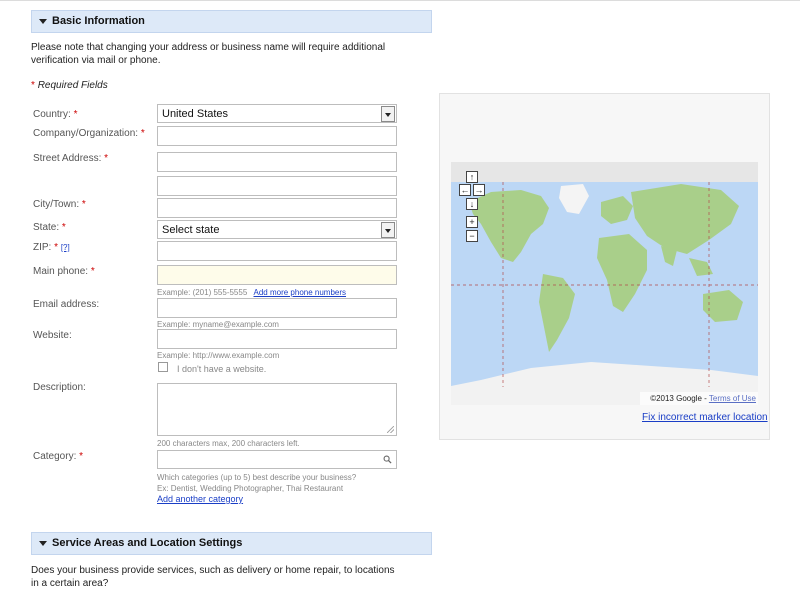 This screenshot has height=600, width=800. I want to click on state-label-text: State:, so click(46, 227).